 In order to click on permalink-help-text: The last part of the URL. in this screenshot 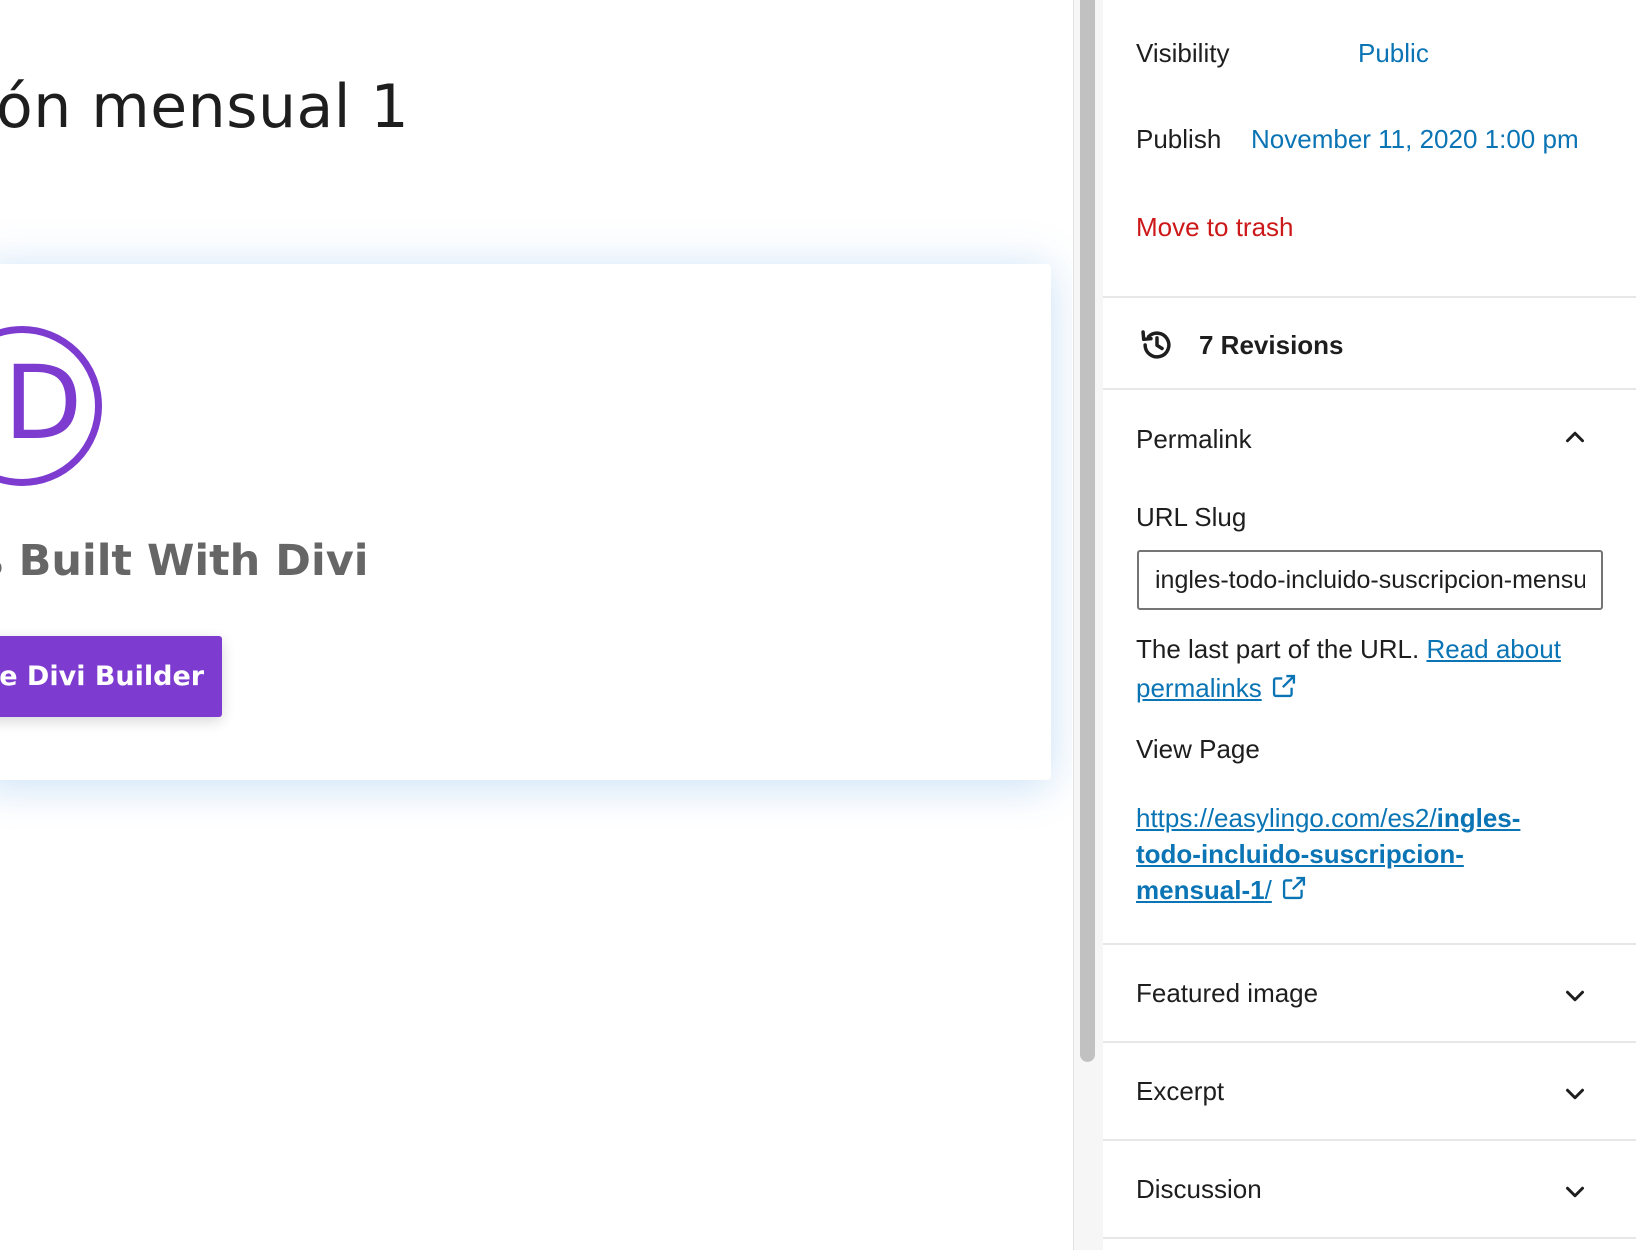, I will do `click(1281, 649)`.